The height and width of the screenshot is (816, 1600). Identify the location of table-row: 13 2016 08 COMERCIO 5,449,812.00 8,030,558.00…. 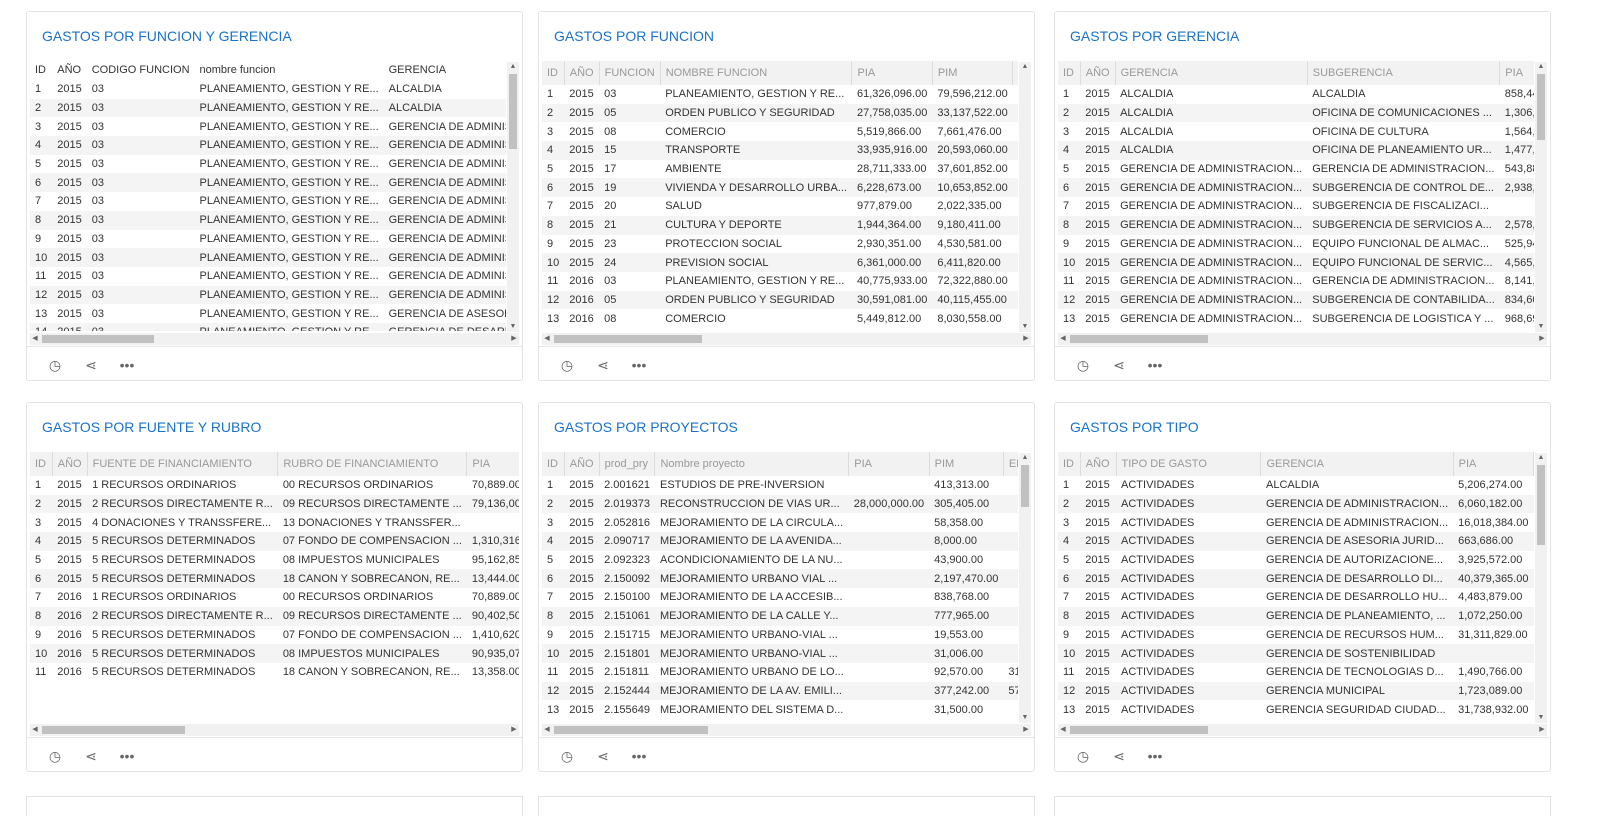
(780, 318).